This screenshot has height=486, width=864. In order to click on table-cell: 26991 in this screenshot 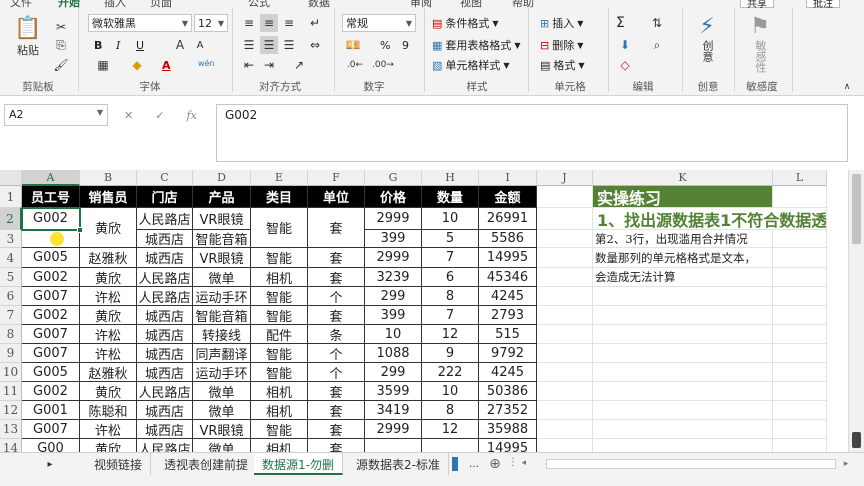, I will do `click(508, 219)`.